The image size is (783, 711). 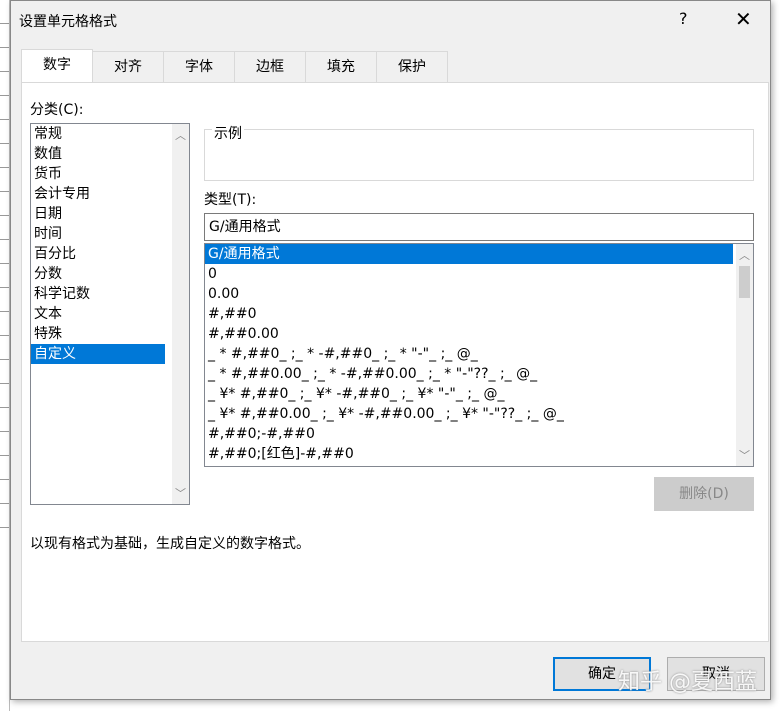 What do you see at coordinates (110, 194) in the screenshot?
I see `category-item: 会计专用` at bounding box center [110, 194].